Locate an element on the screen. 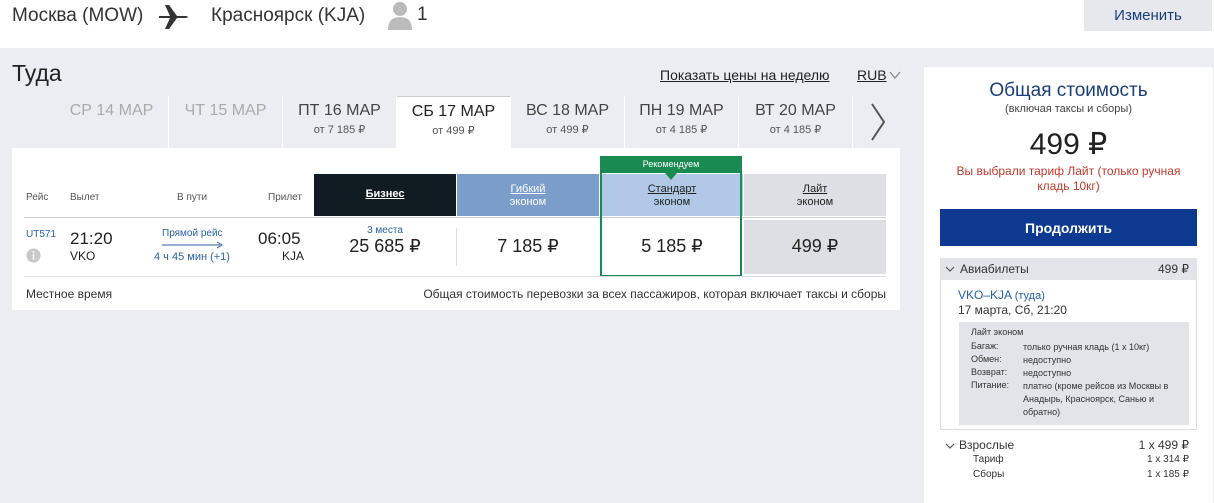 The width and height of the screenshot is (1214, 503). route-origin: Москва (MOW) is located at coordinates (78, 15).